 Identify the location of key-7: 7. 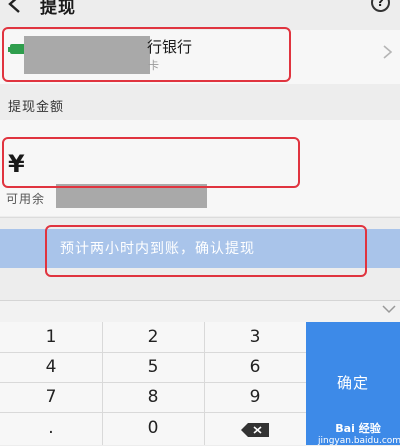
(51, 397).